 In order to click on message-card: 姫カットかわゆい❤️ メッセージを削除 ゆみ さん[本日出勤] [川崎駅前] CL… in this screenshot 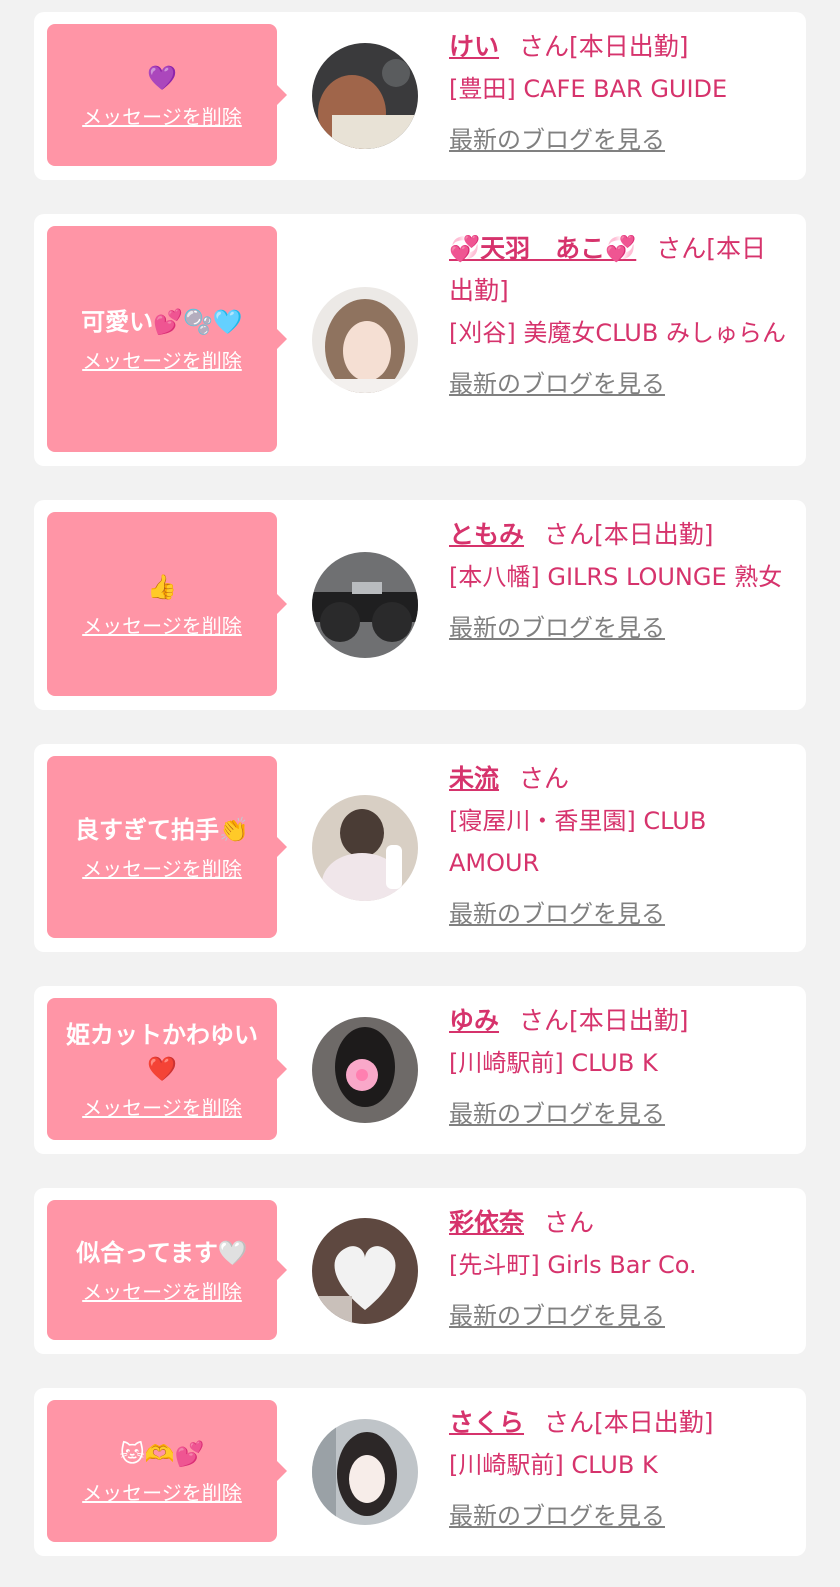, I will do `click(420, 1070)`.